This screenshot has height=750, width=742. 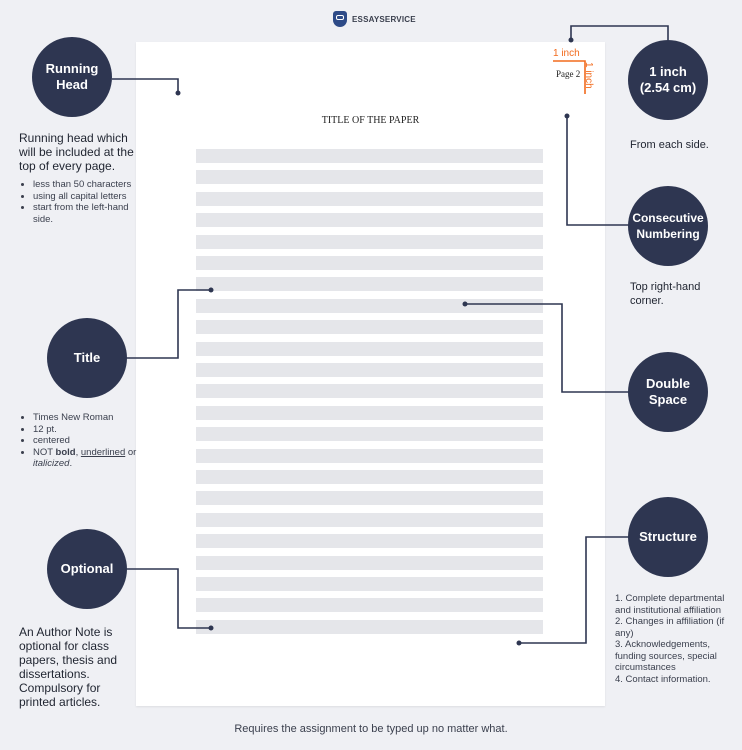 What do you see at coordinates (619, 32) in the screenshot?
I see `connector-one-inch` at bounding box center [619, 32].